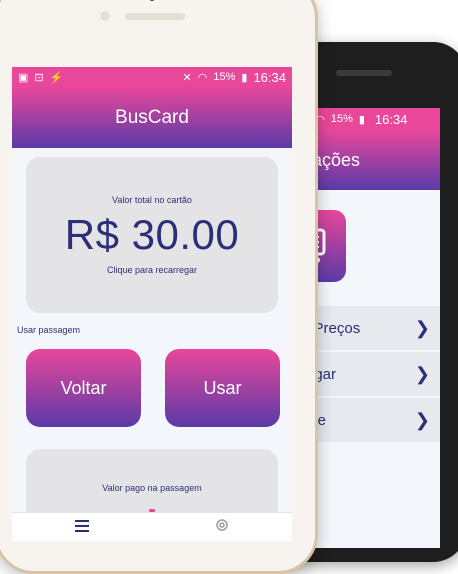  What do you see at coordinates (152, 270) in the screenshot?
I see `recharge-hint: Clique para recarregar` at bounding box center [152, 270].